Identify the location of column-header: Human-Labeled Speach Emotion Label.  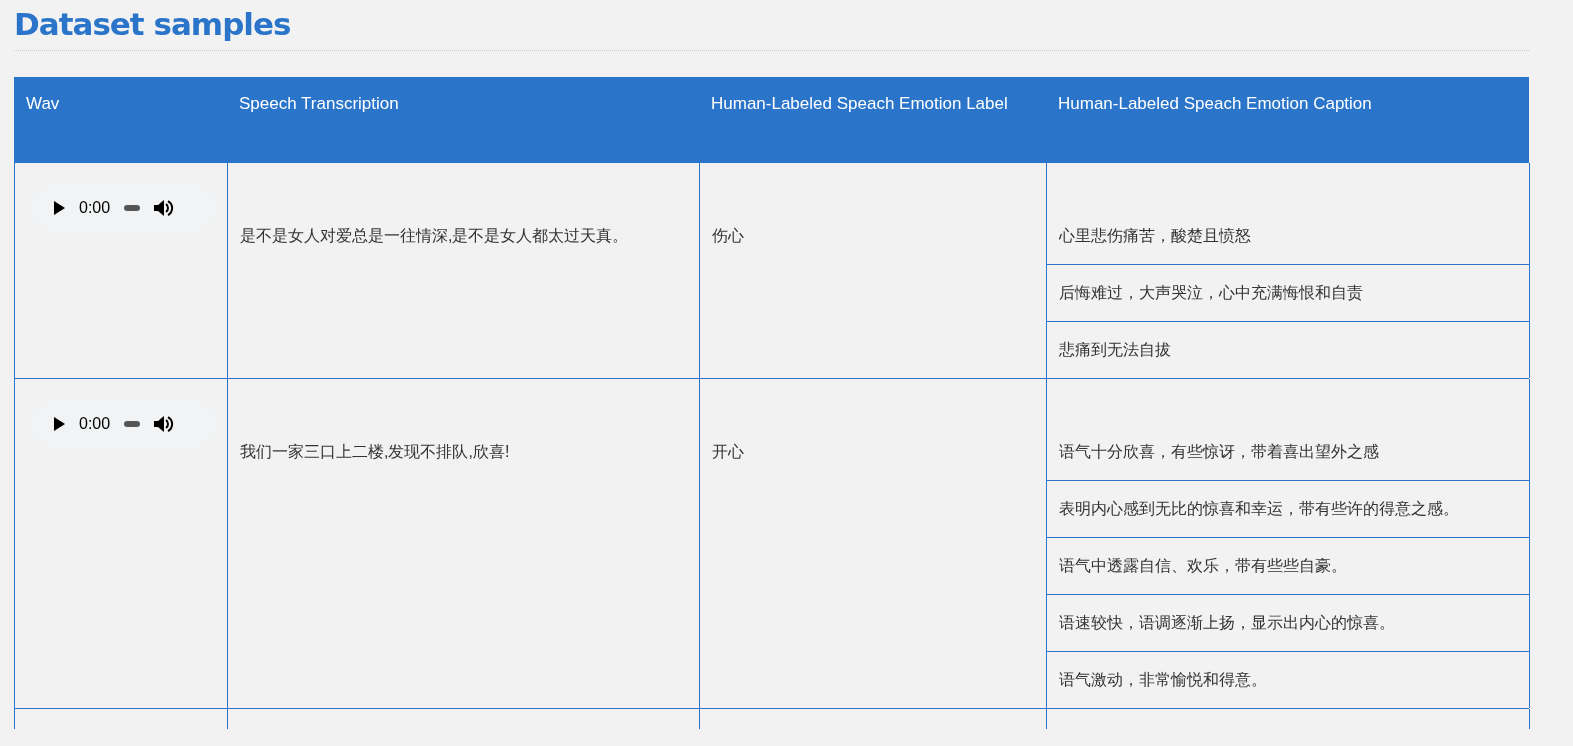
(859, 104).